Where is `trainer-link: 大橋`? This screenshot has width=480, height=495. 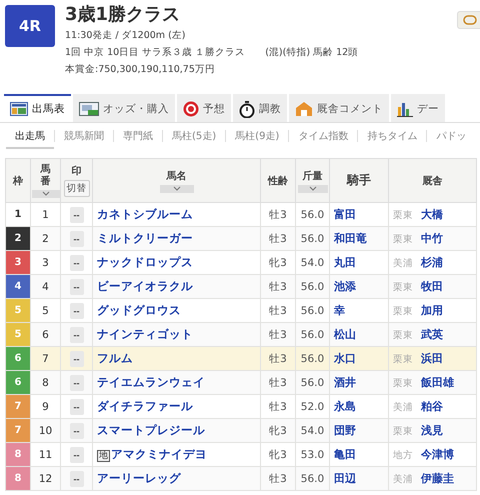
trainer-link: 大橋 is located at coordinates (432, 214).